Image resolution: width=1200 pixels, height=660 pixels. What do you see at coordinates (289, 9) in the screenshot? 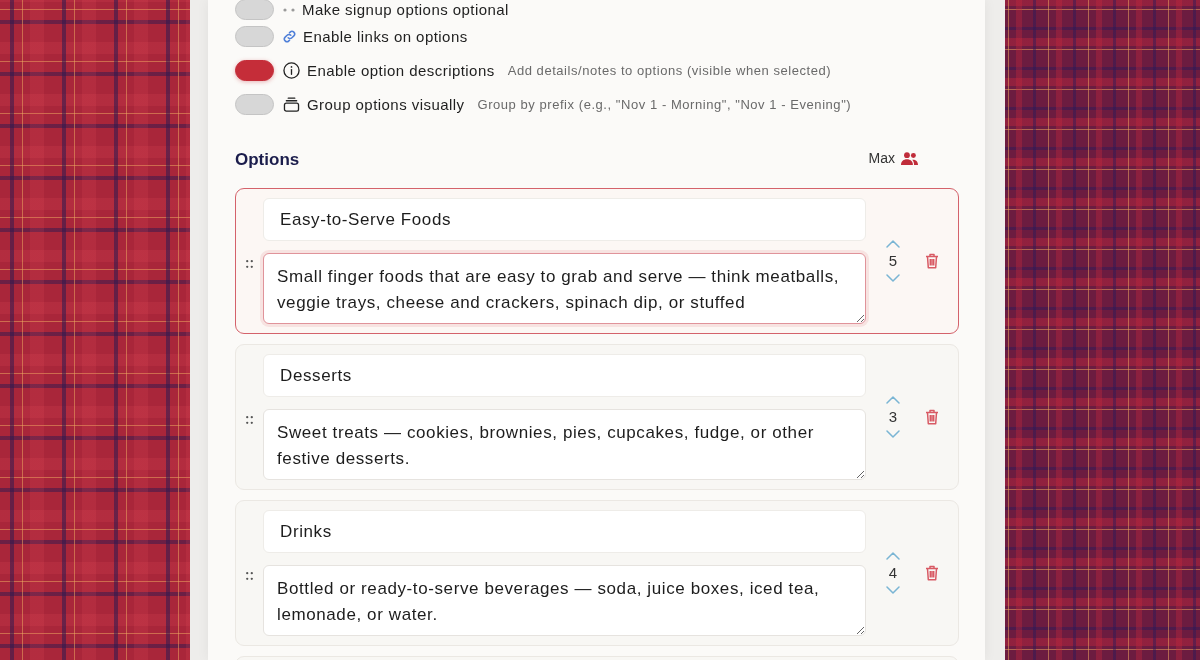
I see `dots-icon` at bounding box center [289, 9].